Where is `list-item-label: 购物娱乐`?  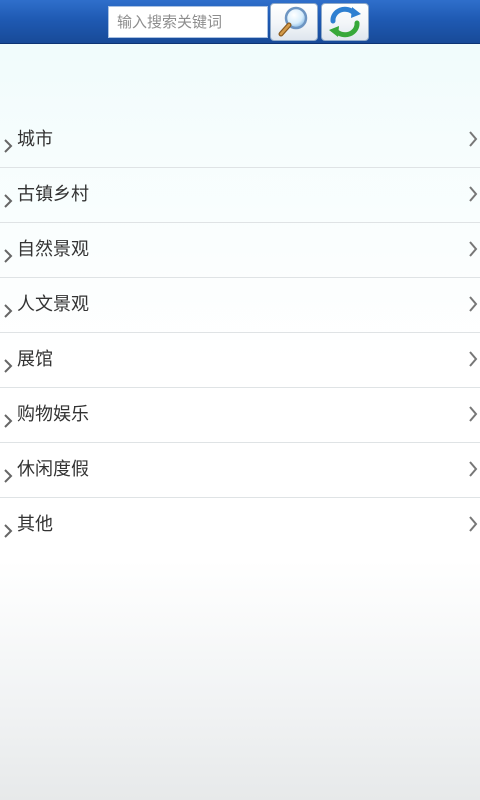 list-item-label: 购物娱乐 is located at coordinates (53, 414).